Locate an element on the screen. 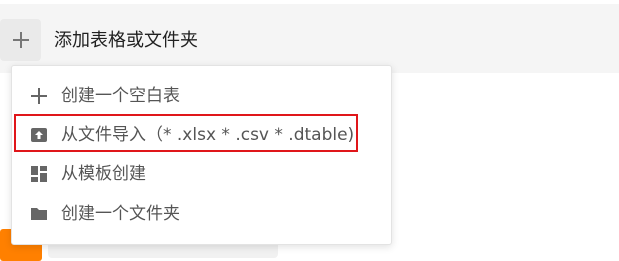  menu-item-import-from-file: 从文件导入（* .xlsx * .csv * .dtable) is located at coordinates (201, 135).